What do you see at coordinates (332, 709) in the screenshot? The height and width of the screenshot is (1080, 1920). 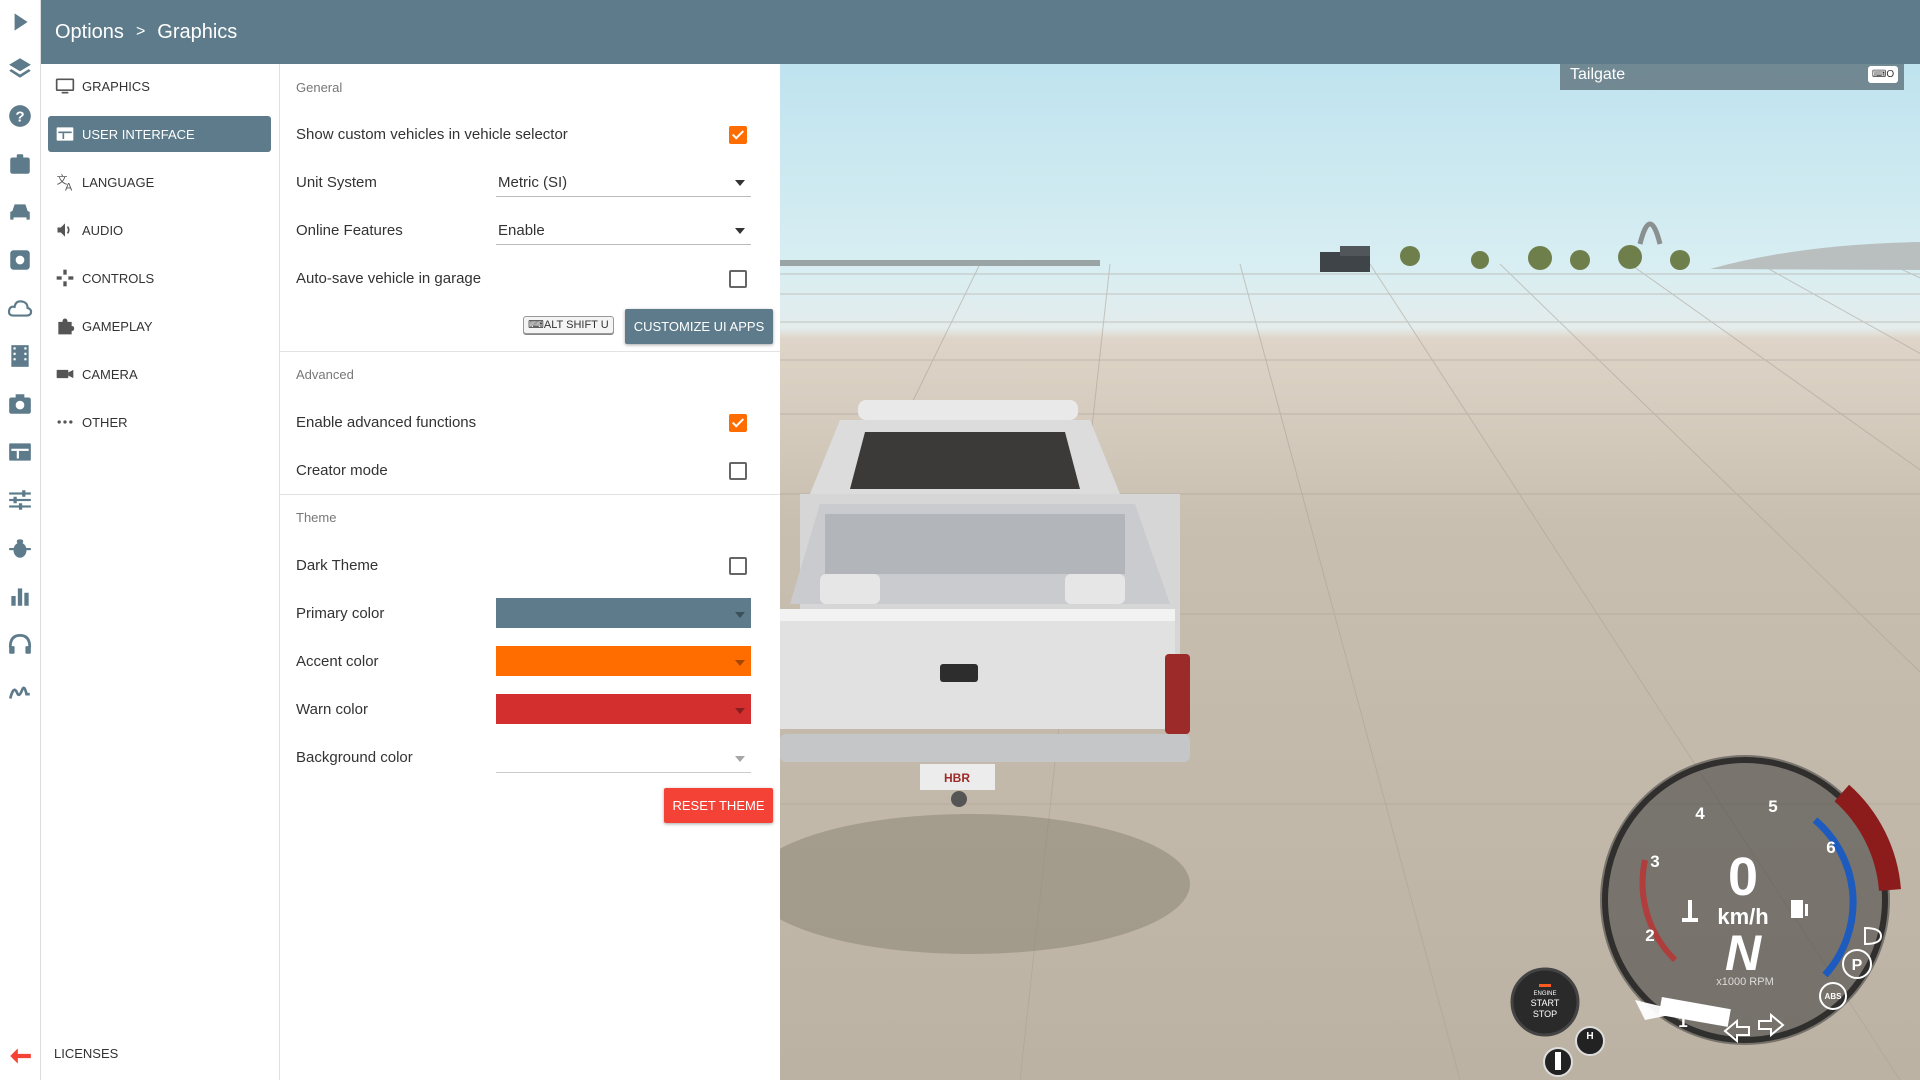 I see `warn-color-label: Warn color` at bounding box center [332, 709].